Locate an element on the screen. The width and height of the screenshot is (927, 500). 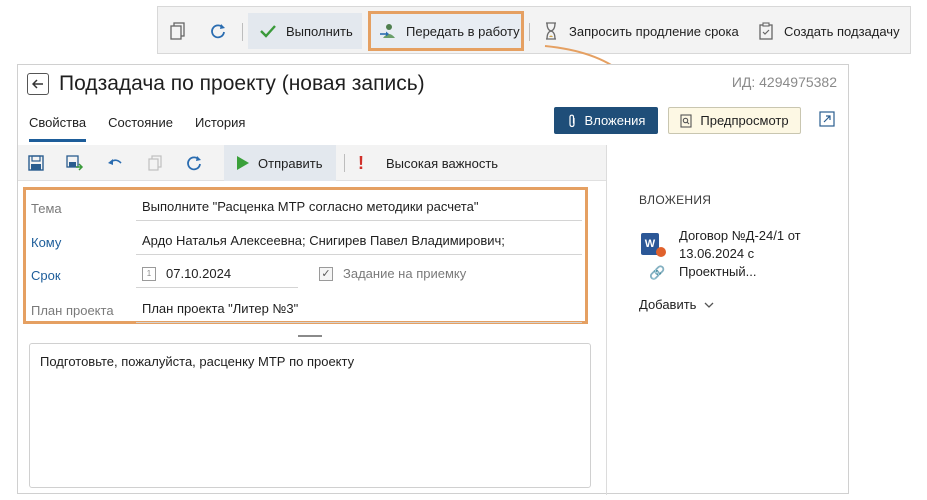
add-label: Добавить is located at coordinates (668, 304).